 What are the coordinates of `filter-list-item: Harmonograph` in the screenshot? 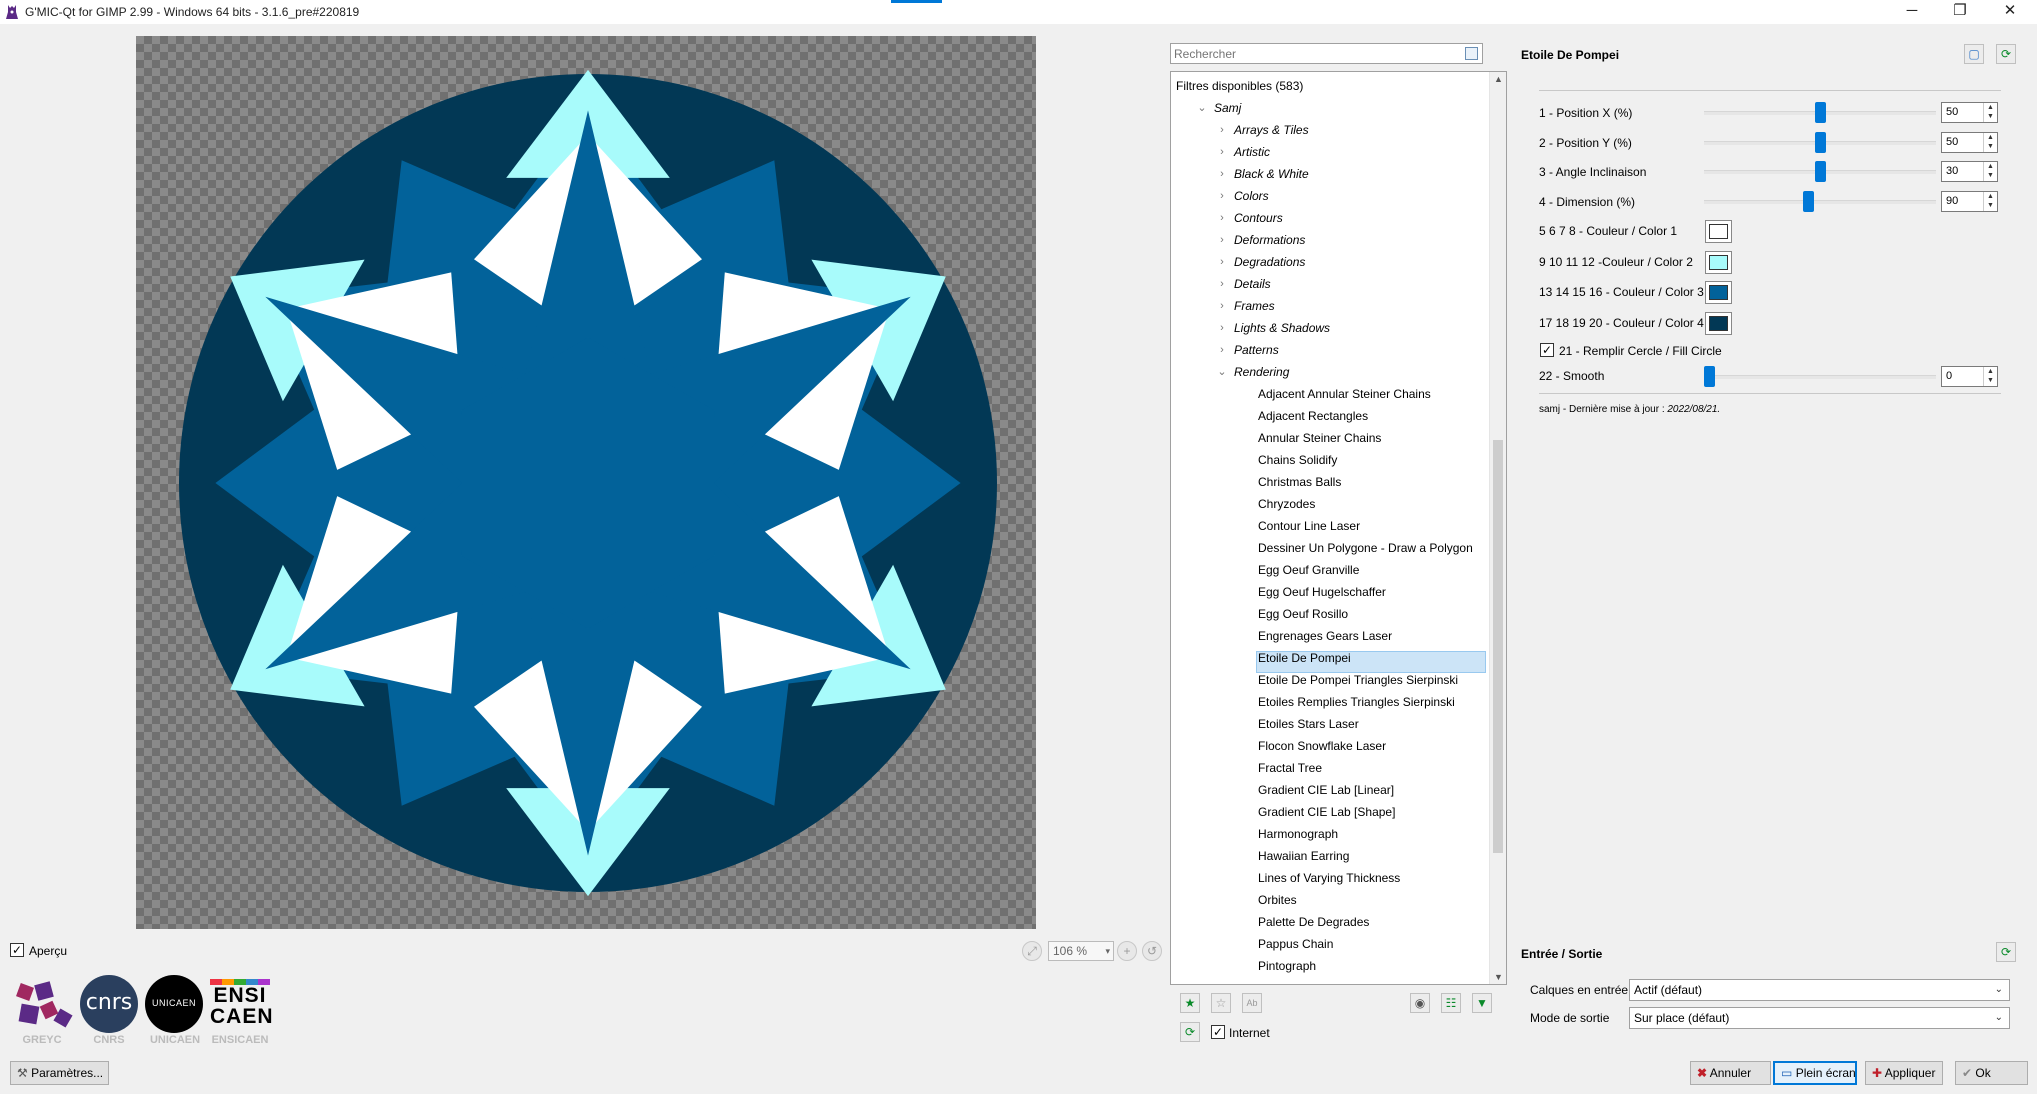 It's located at (1298, 834).